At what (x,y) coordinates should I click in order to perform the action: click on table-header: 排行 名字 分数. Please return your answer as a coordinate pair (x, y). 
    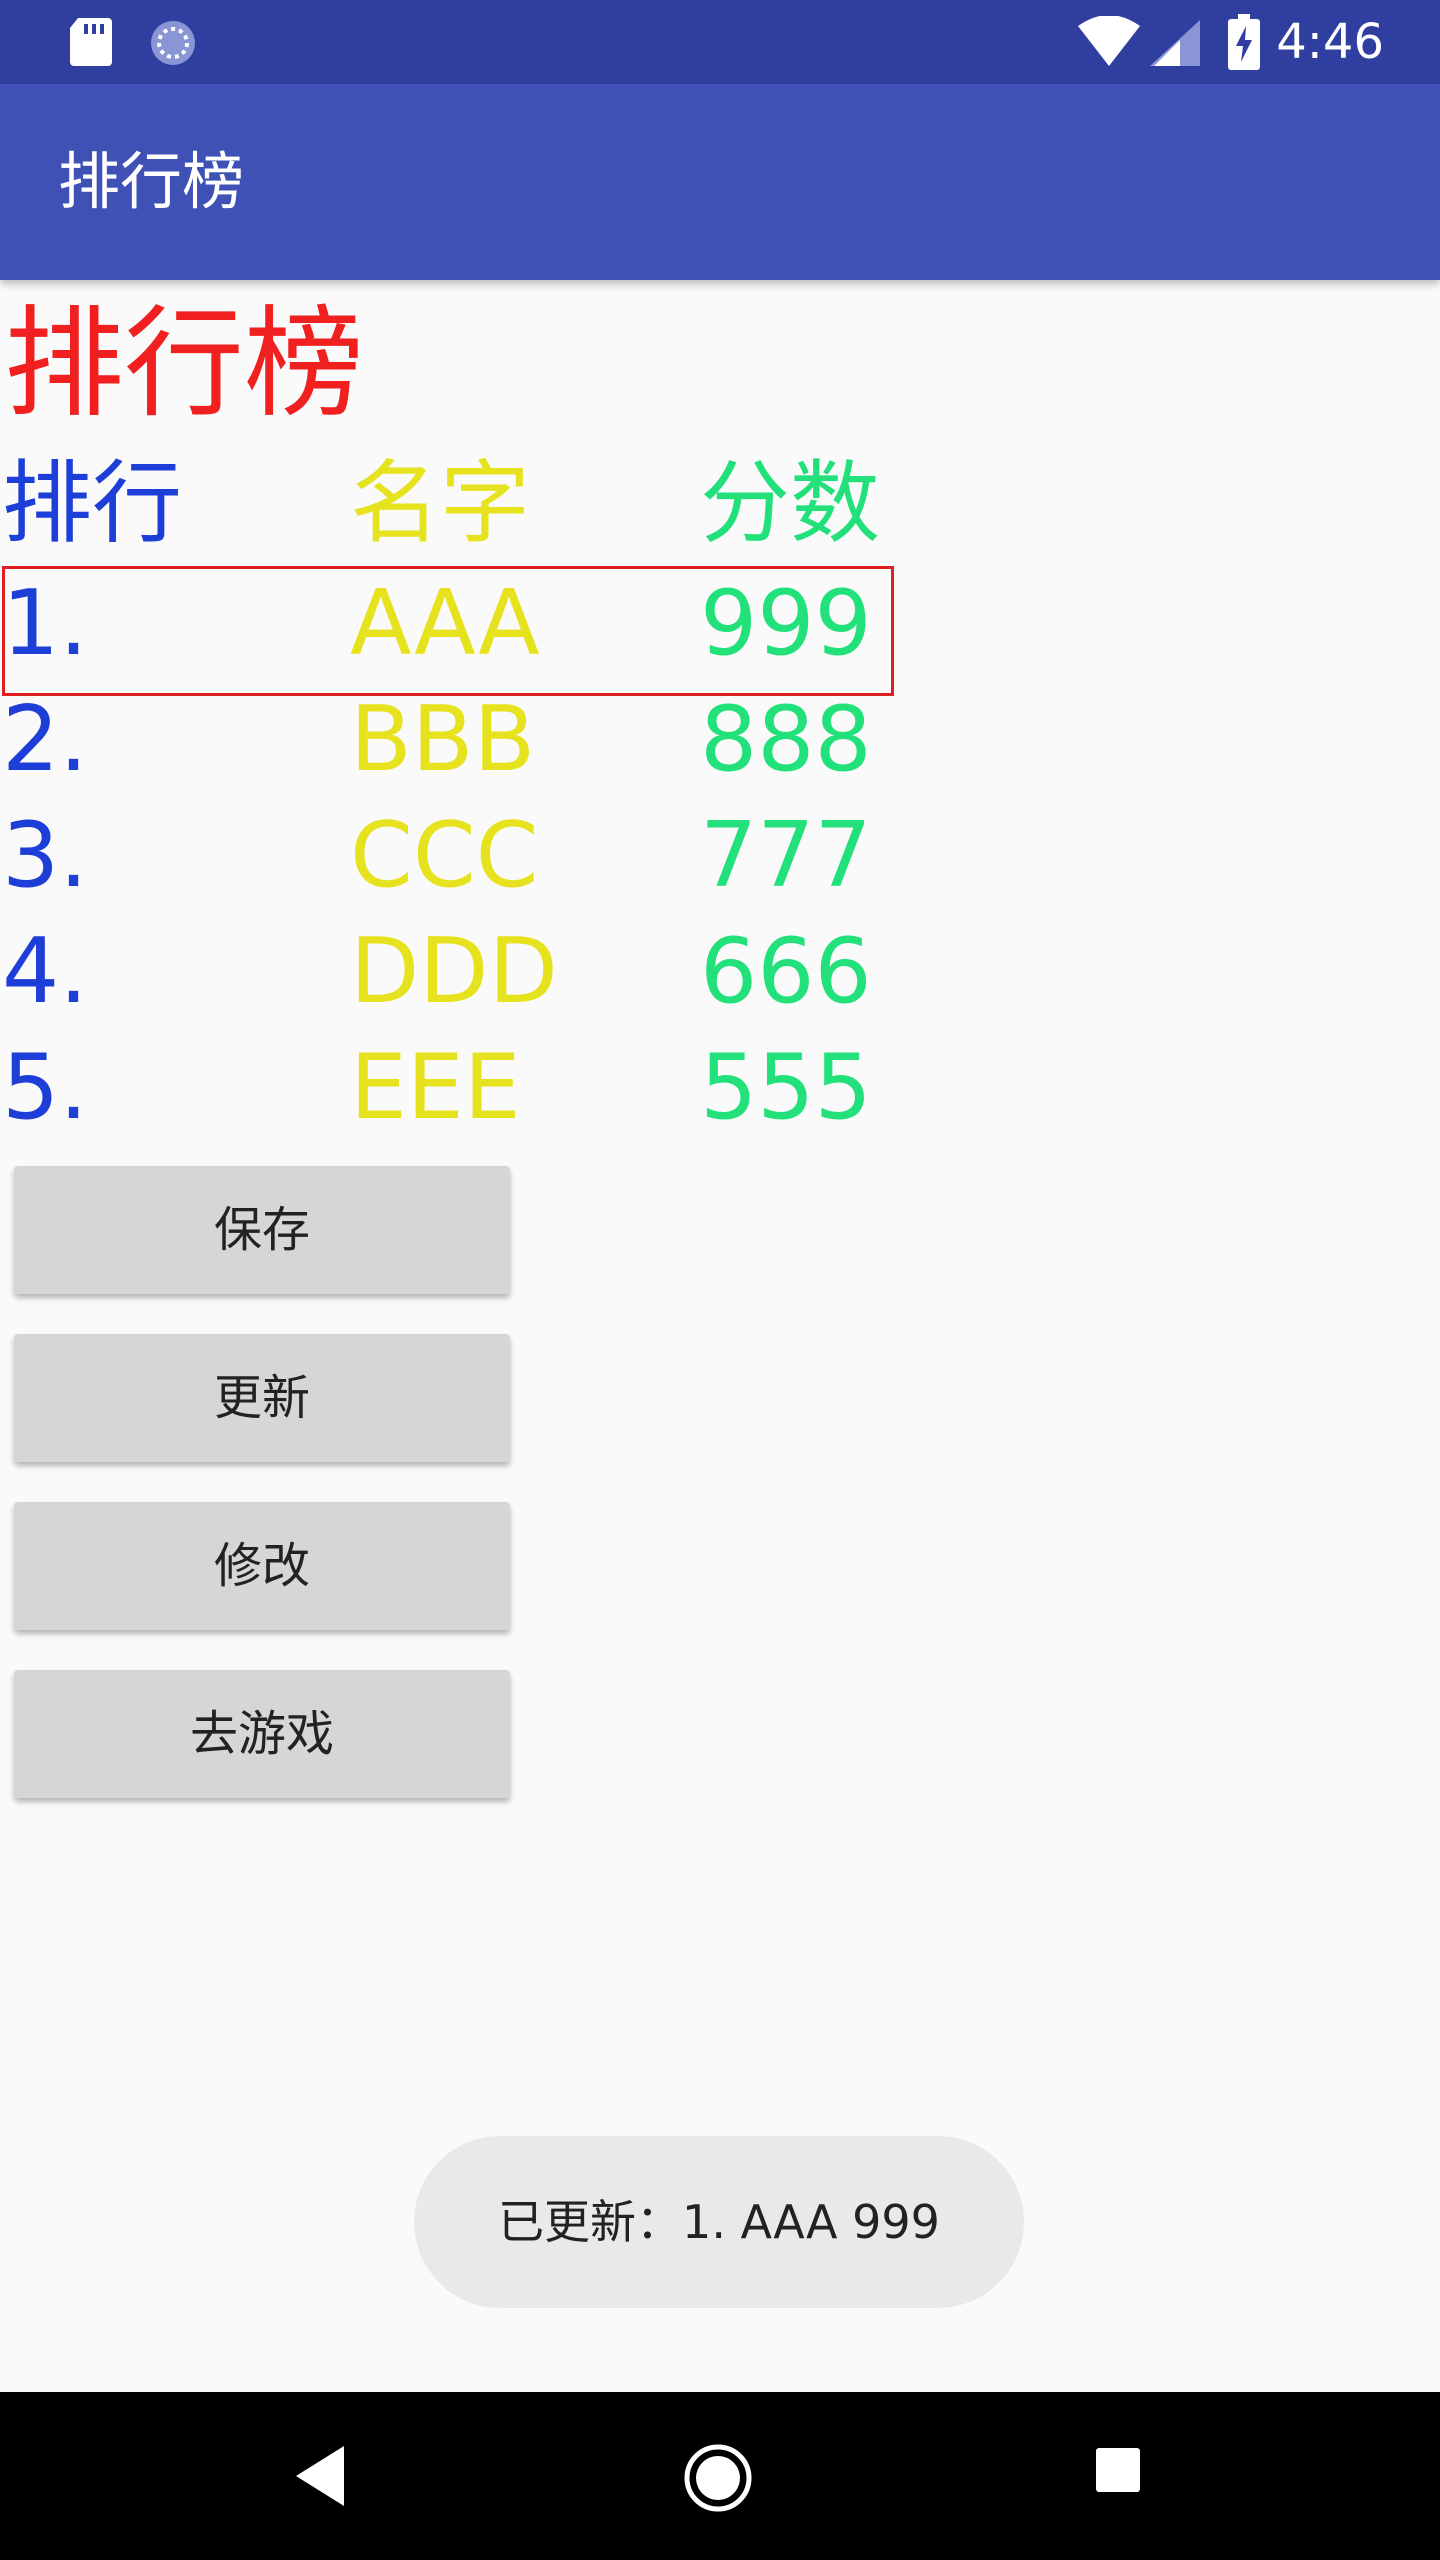
    Looking at the image, I should click on (450, 504).